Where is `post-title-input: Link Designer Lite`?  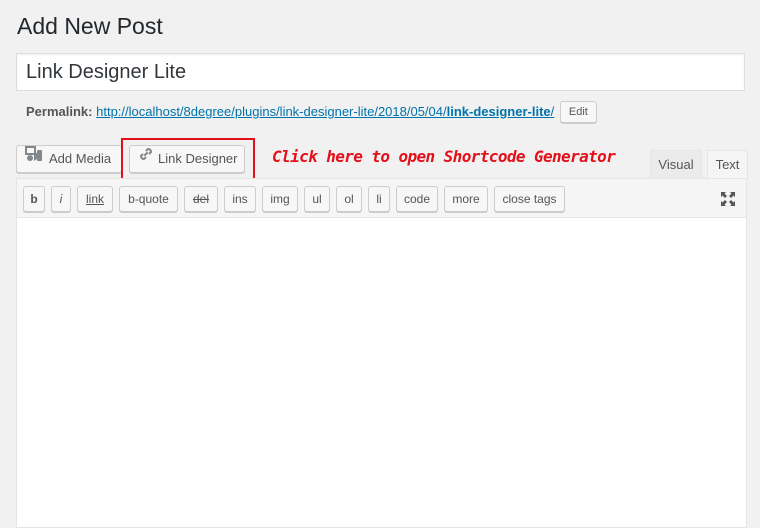 post-title-input: Link Designer Lite is located at coordinates (380, 72).